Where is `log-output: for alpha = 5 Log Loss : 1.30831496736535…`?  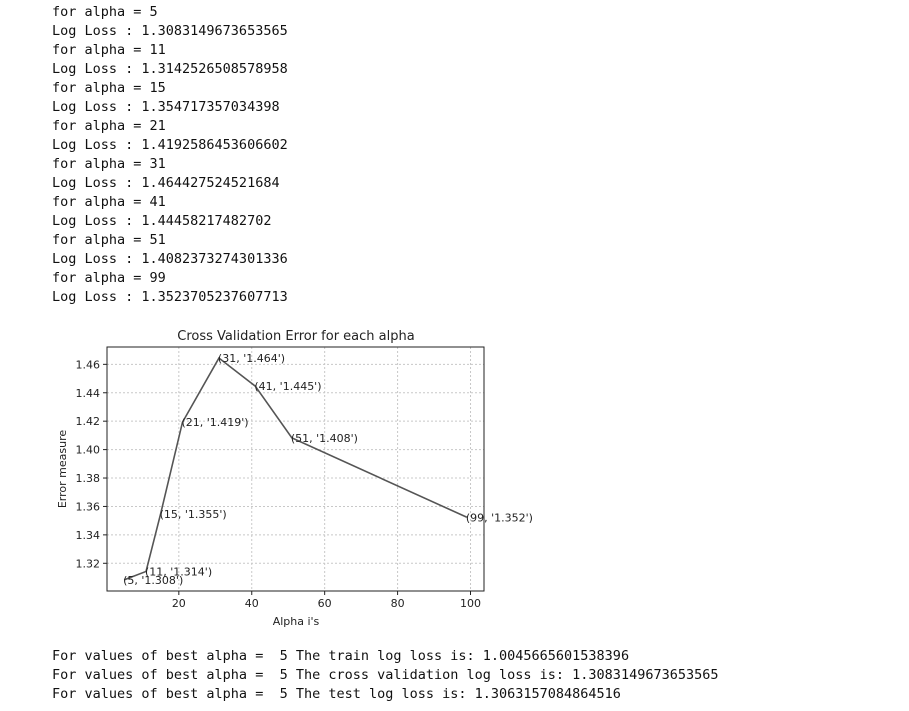
log-output: for alpha = 5 Log Loss : 1.30831496736535… is located at coordinates (170, 155).